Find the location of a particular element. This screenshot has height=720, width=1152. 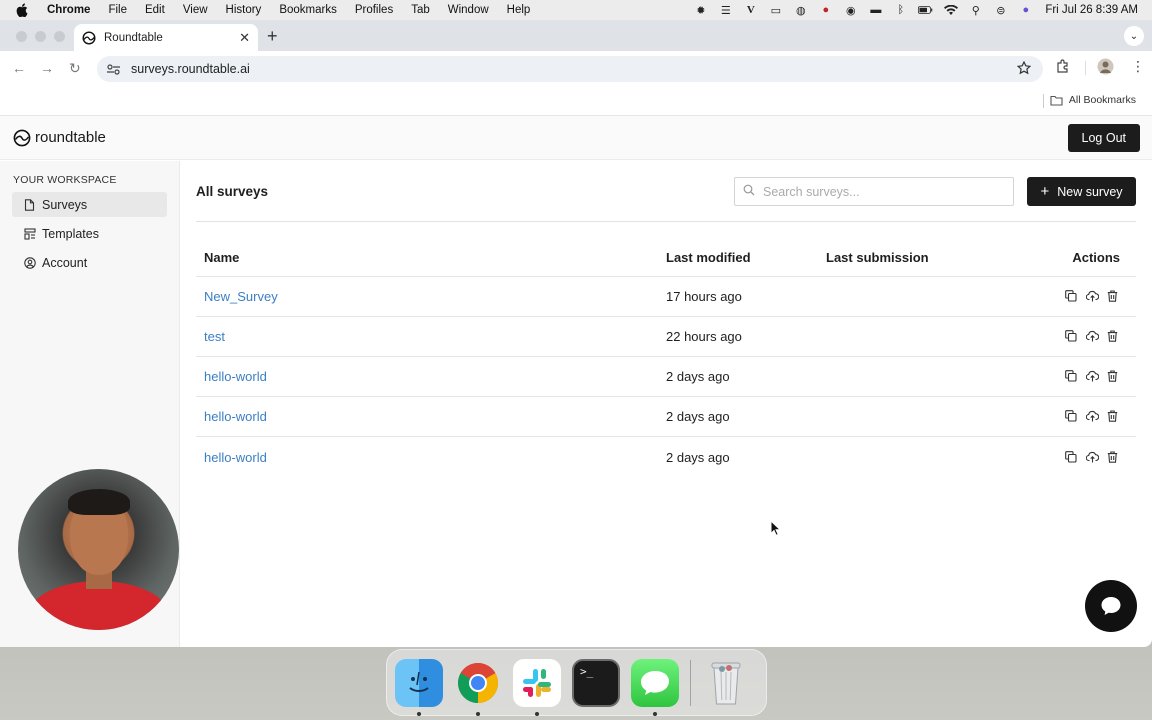

v-app-icon: V is located at coordinates (750, 10).